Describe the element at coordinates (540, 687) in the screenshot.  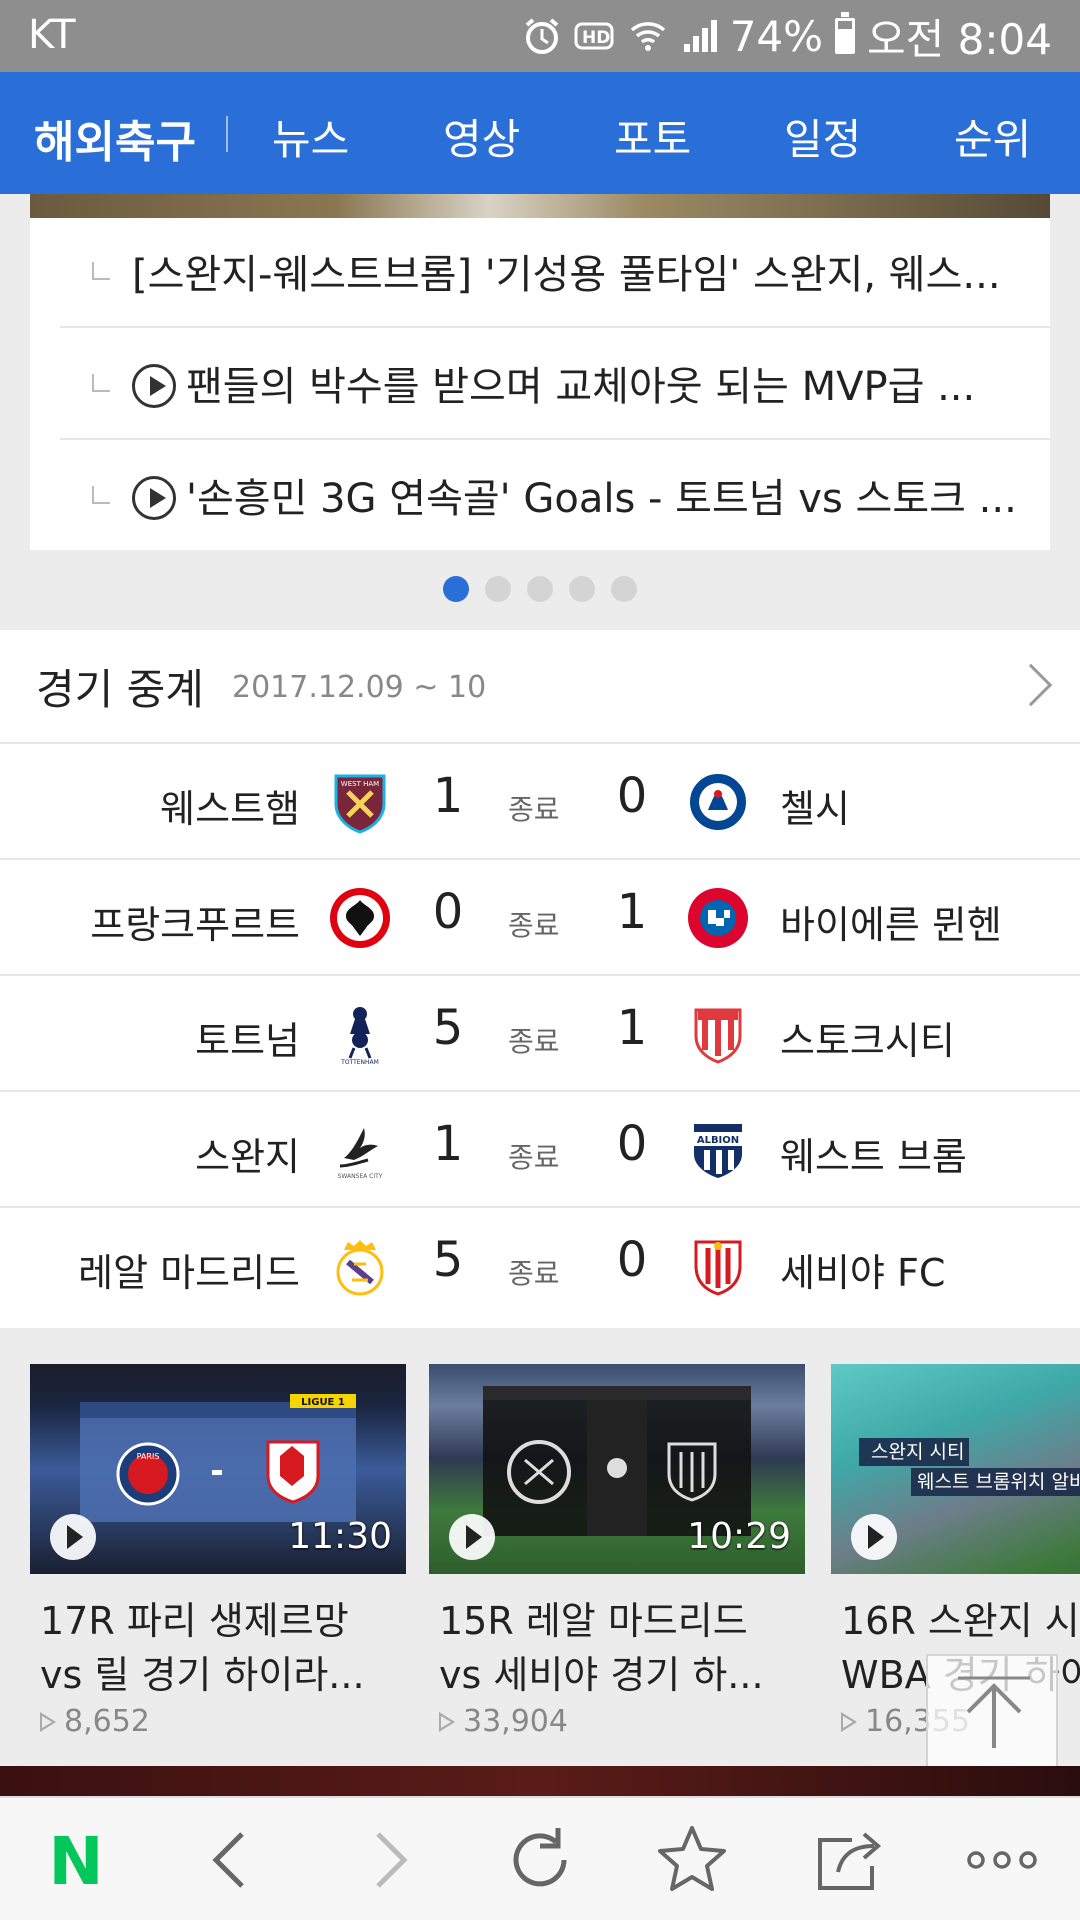
I see `match-center-header: 경기 중계 2017.12.09 ~ 10` at that location.